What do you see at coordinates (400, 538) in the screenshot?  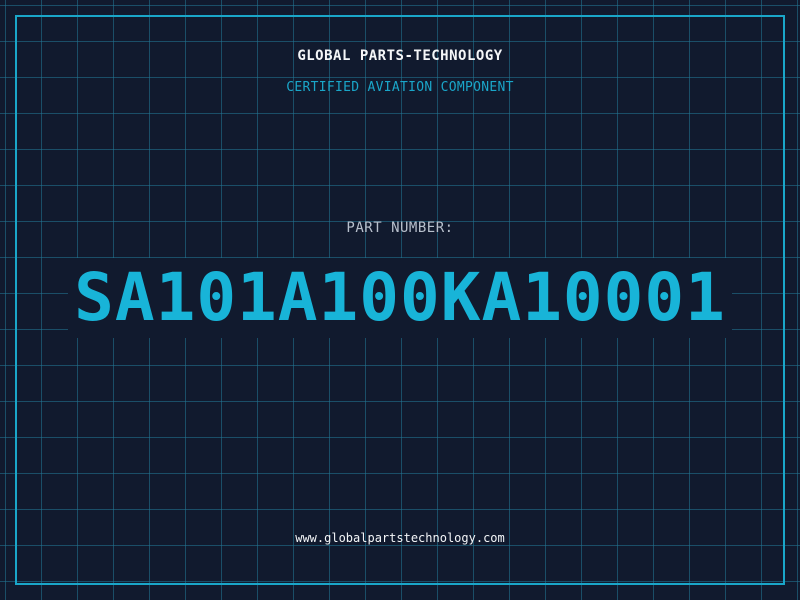 I see `website-url: www.globalpartstechnology.com` at bounding box center [400, 538].